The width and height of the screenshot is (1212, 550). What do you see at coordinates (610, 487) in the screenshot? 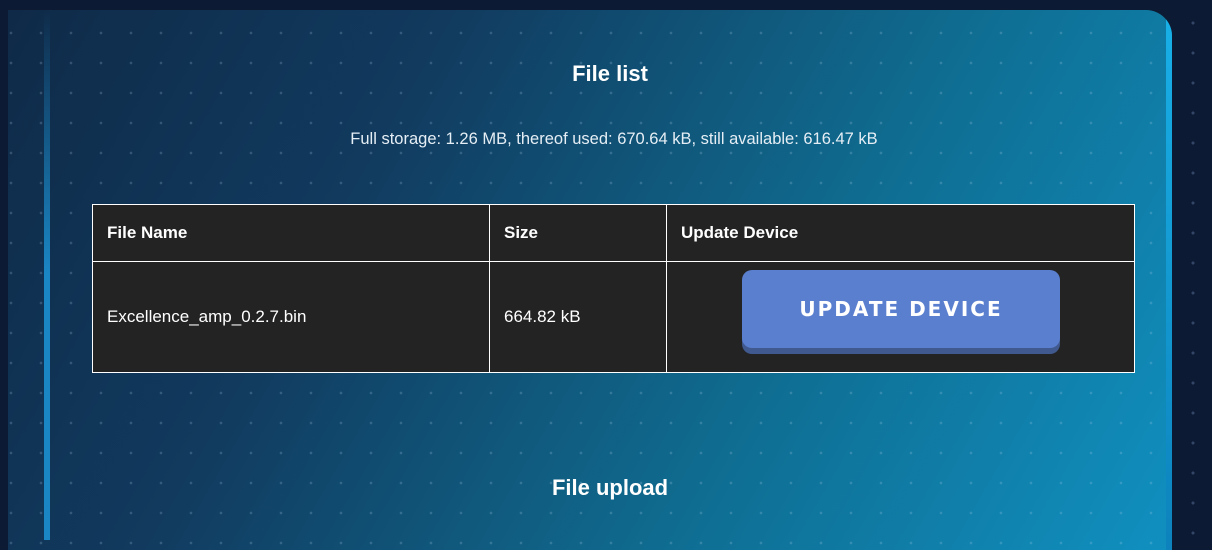
I see `file-upload-title: File upload` at bounding box center [610, 487].